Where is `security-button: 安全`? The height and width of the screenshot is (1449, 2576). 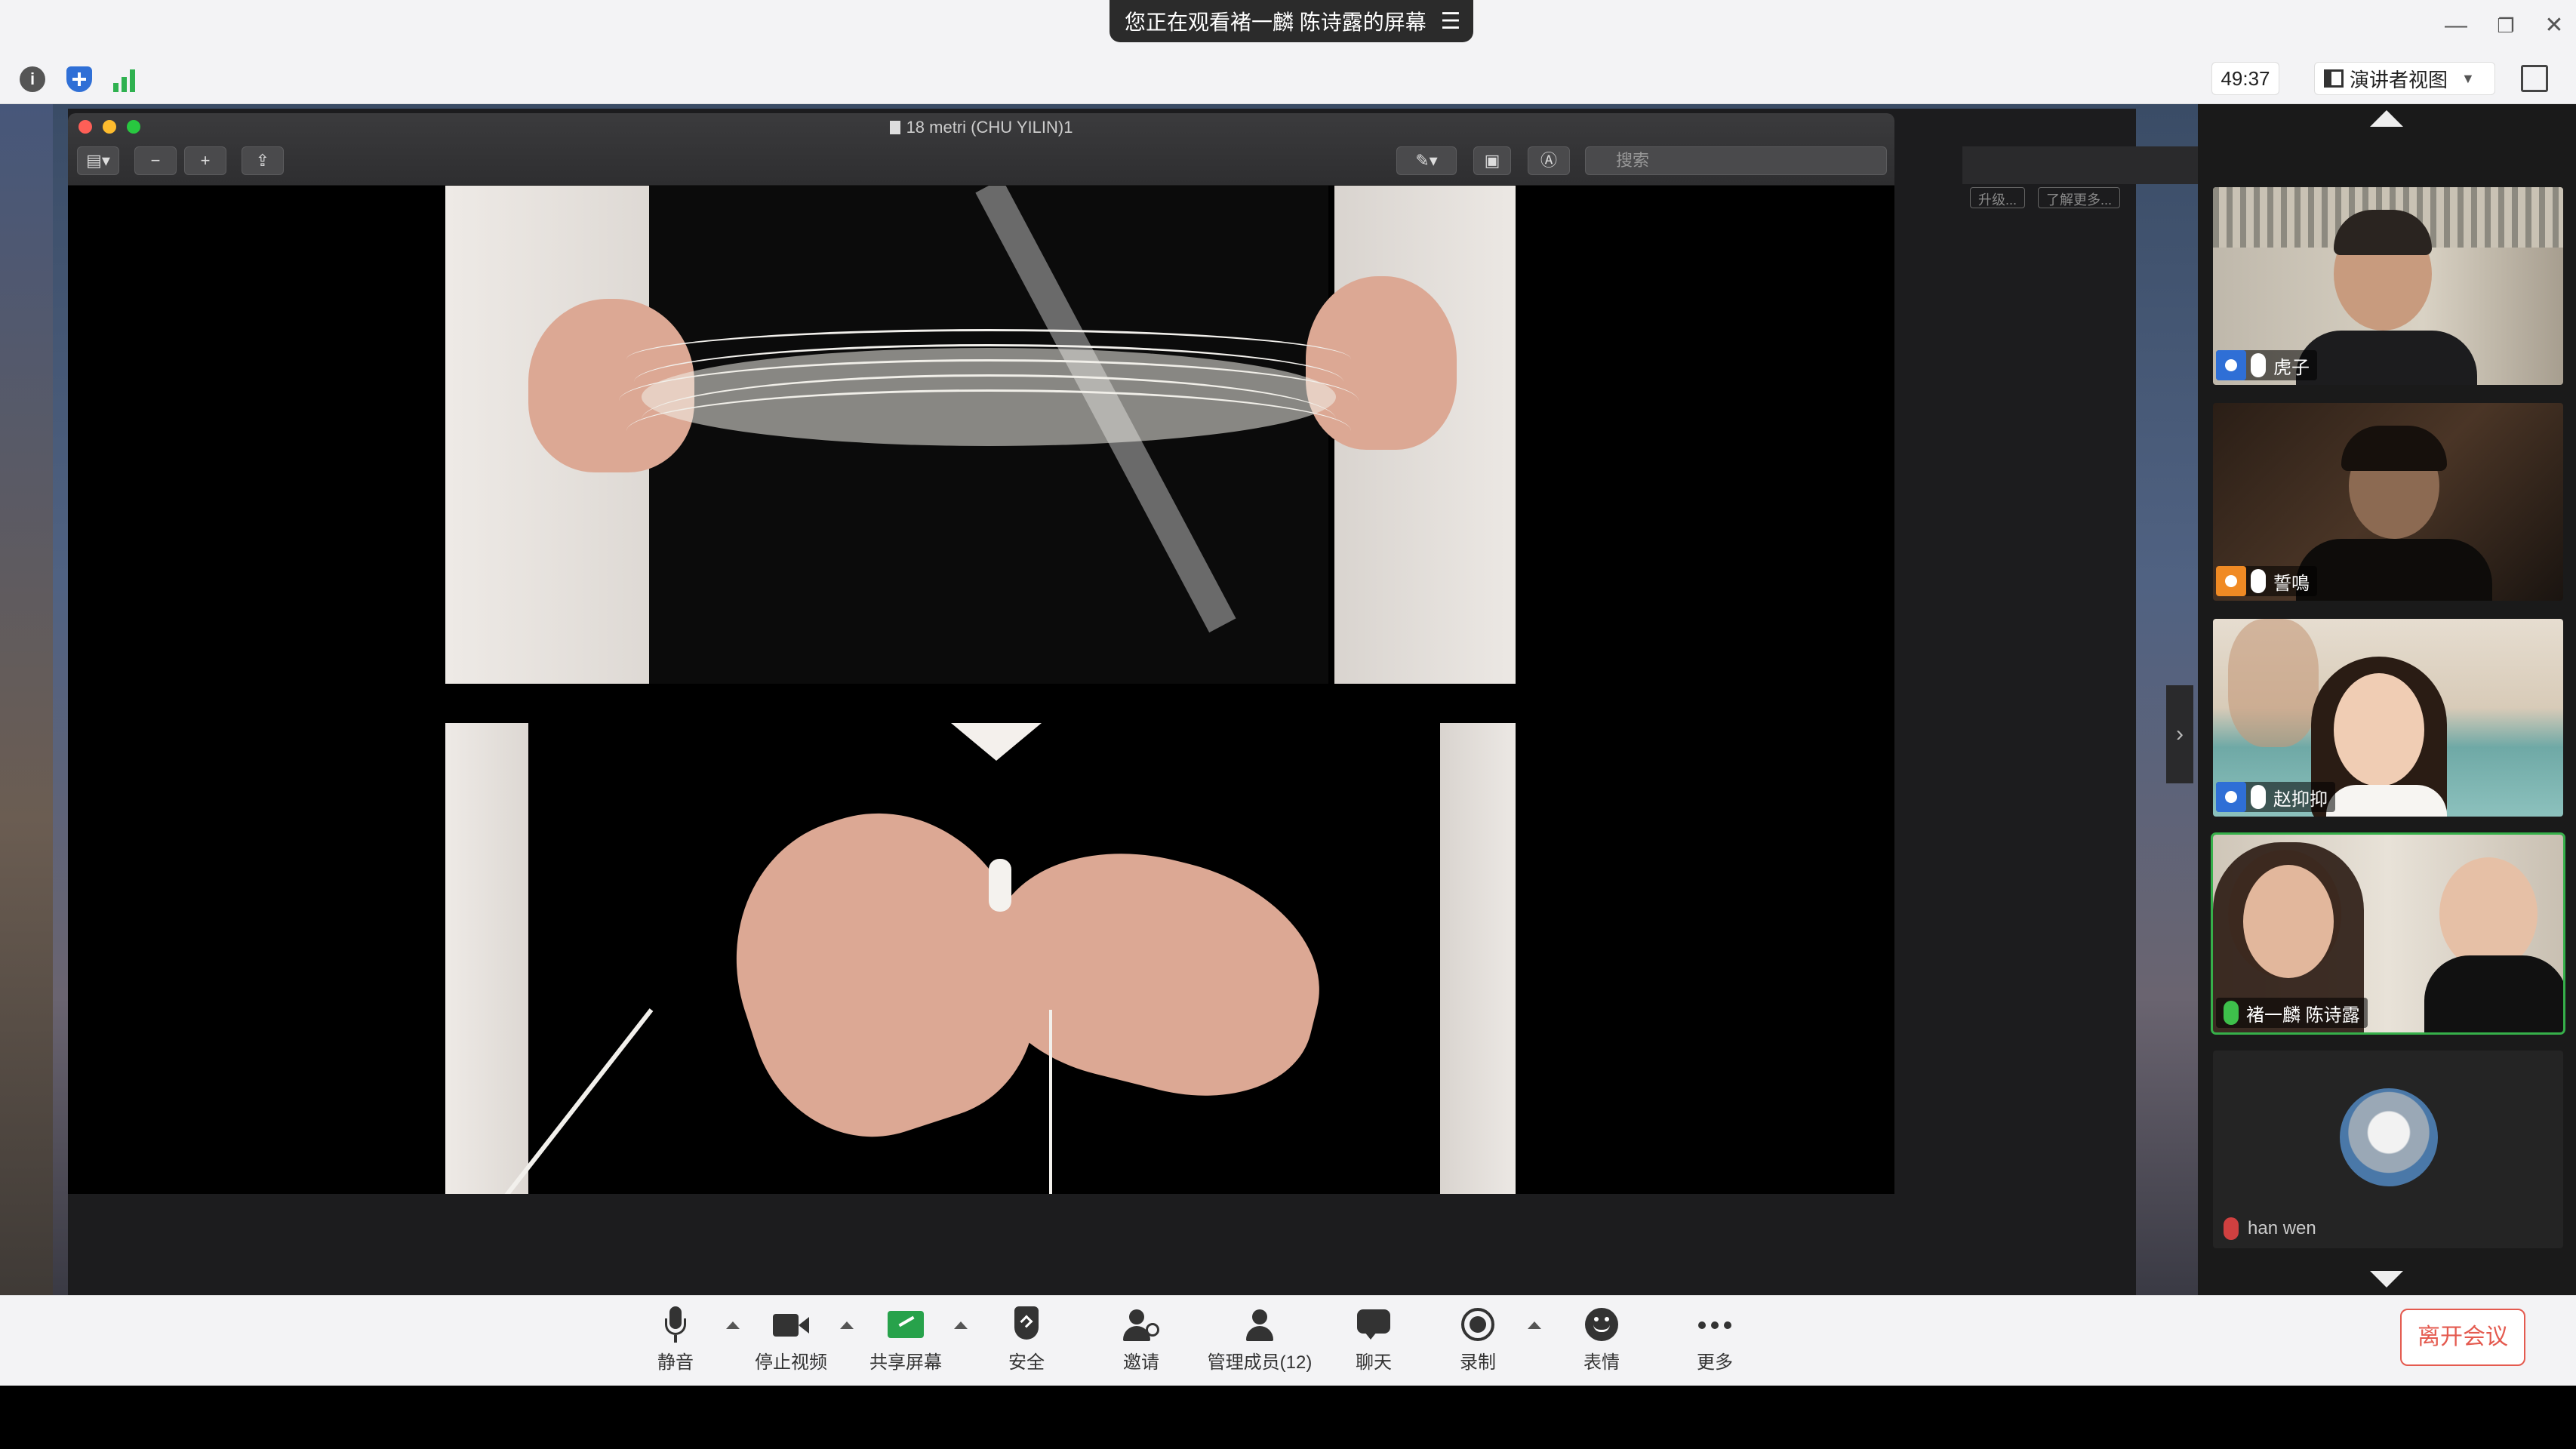
security-button: 安全 is located at coordinates (1026, 1340).